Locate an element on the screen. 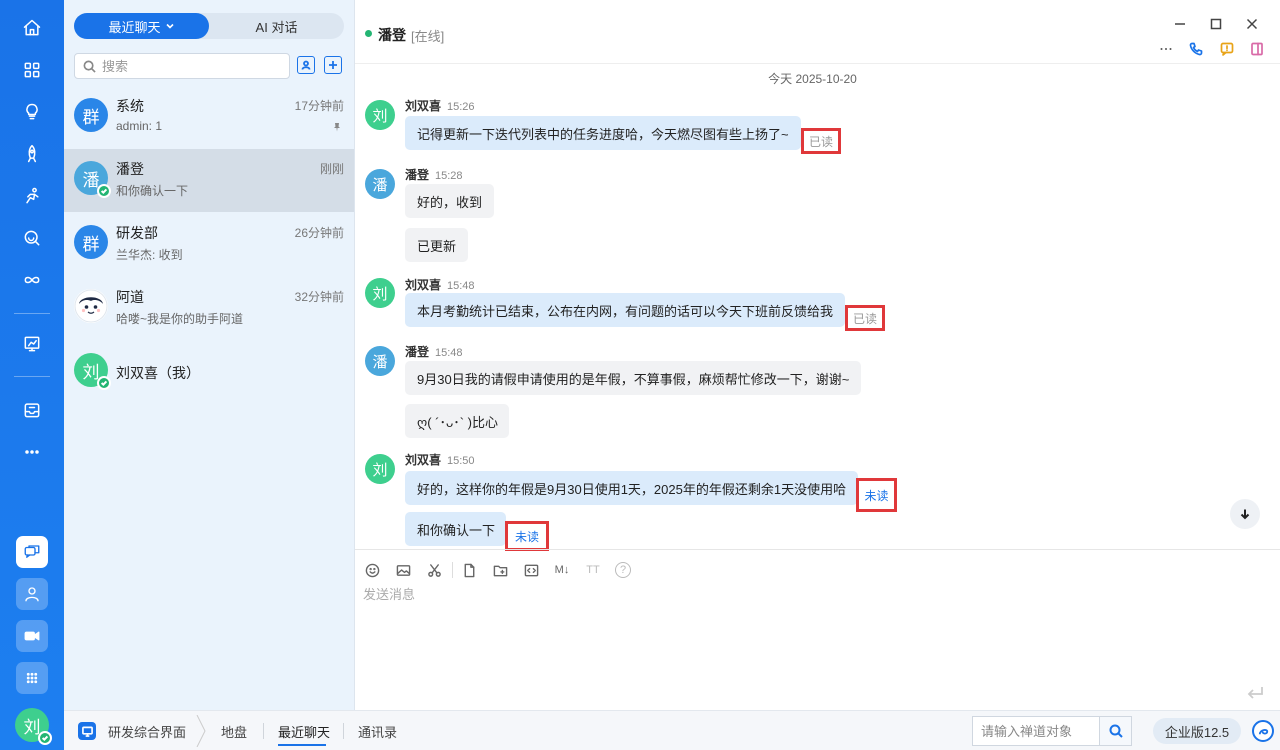 Image resolution: width=1280 pixels, height=750 pixels. unread-receipt: 未读 is located at coordinates (527, 536).